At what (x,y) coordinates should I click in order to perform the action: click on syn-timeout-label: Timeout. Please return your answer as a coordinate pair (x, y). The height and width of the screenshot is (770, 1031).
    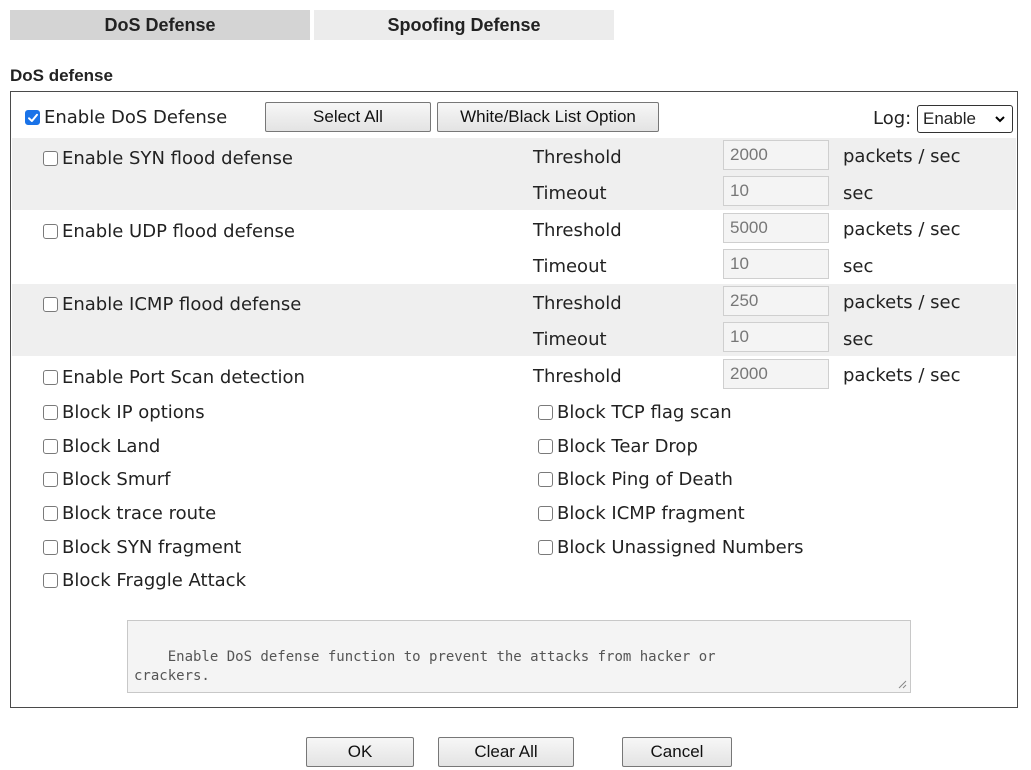
    Looking at the image, I should click on (570, 193).